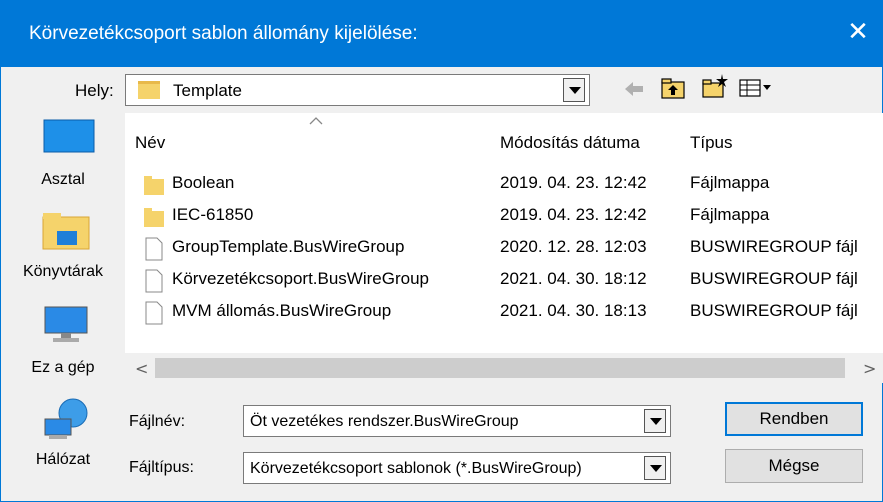  Describe the element at coordinates (357, 90) in the screenshot. I see `location-combo: Template` at that location.